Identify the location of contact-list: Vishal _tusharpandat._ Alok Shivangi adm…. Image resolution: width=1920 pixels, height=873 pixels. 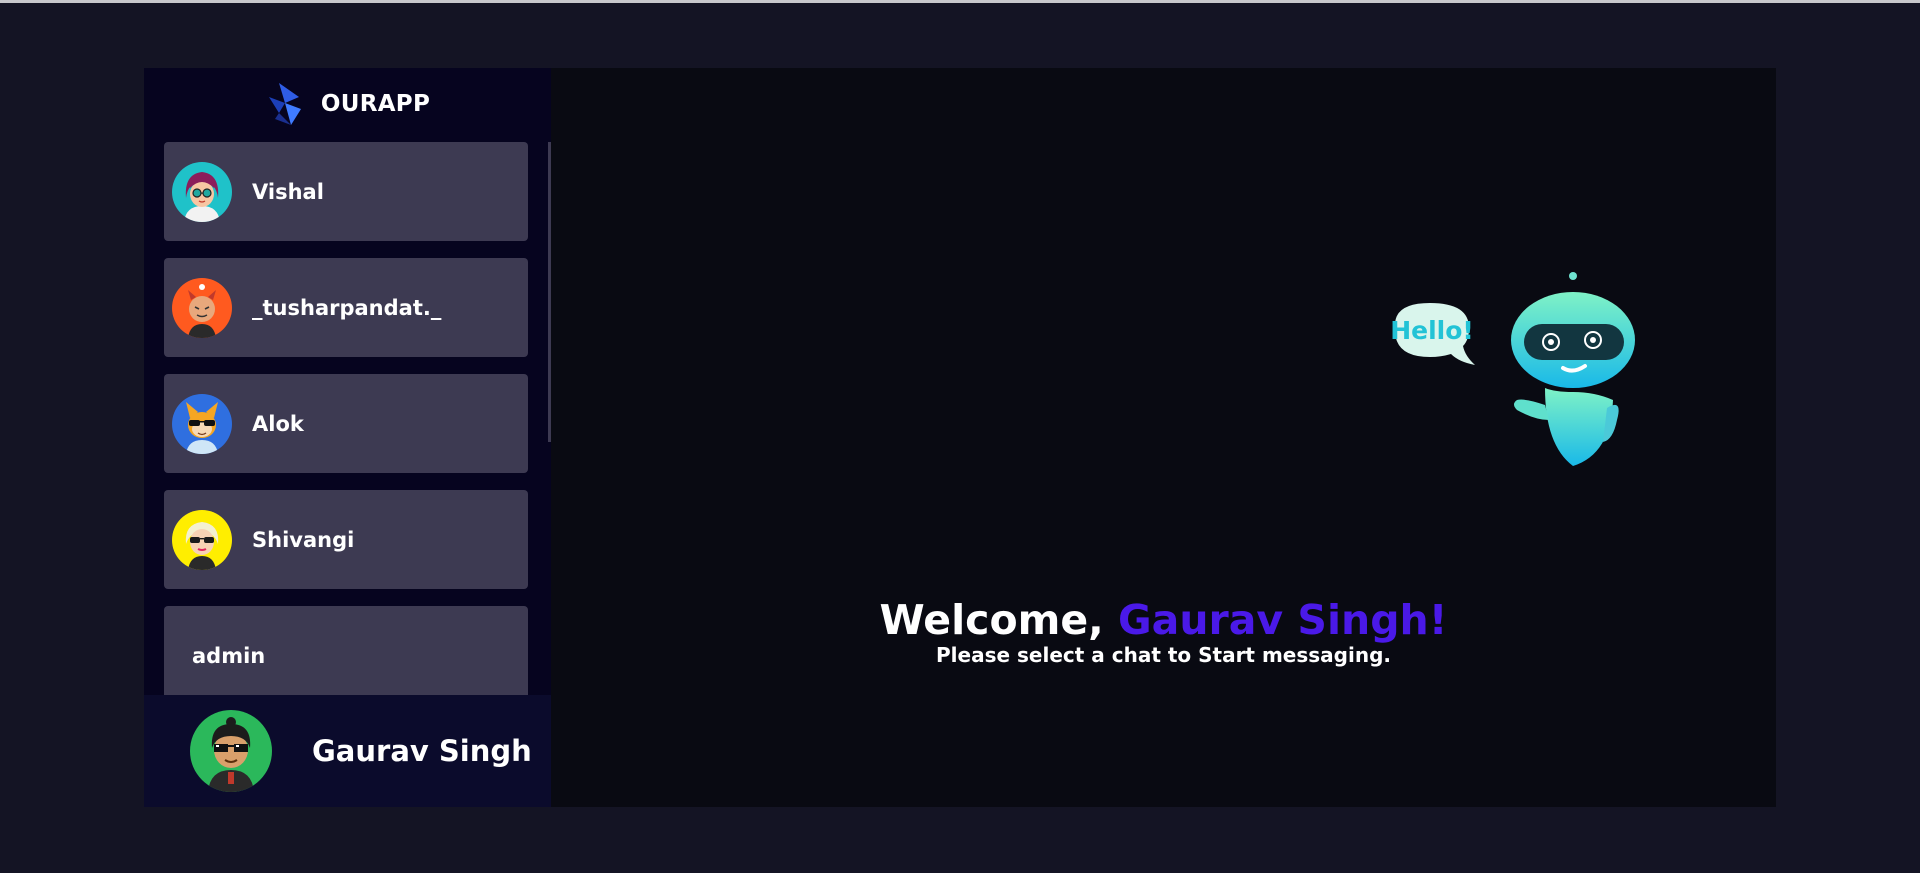
(346, 453).